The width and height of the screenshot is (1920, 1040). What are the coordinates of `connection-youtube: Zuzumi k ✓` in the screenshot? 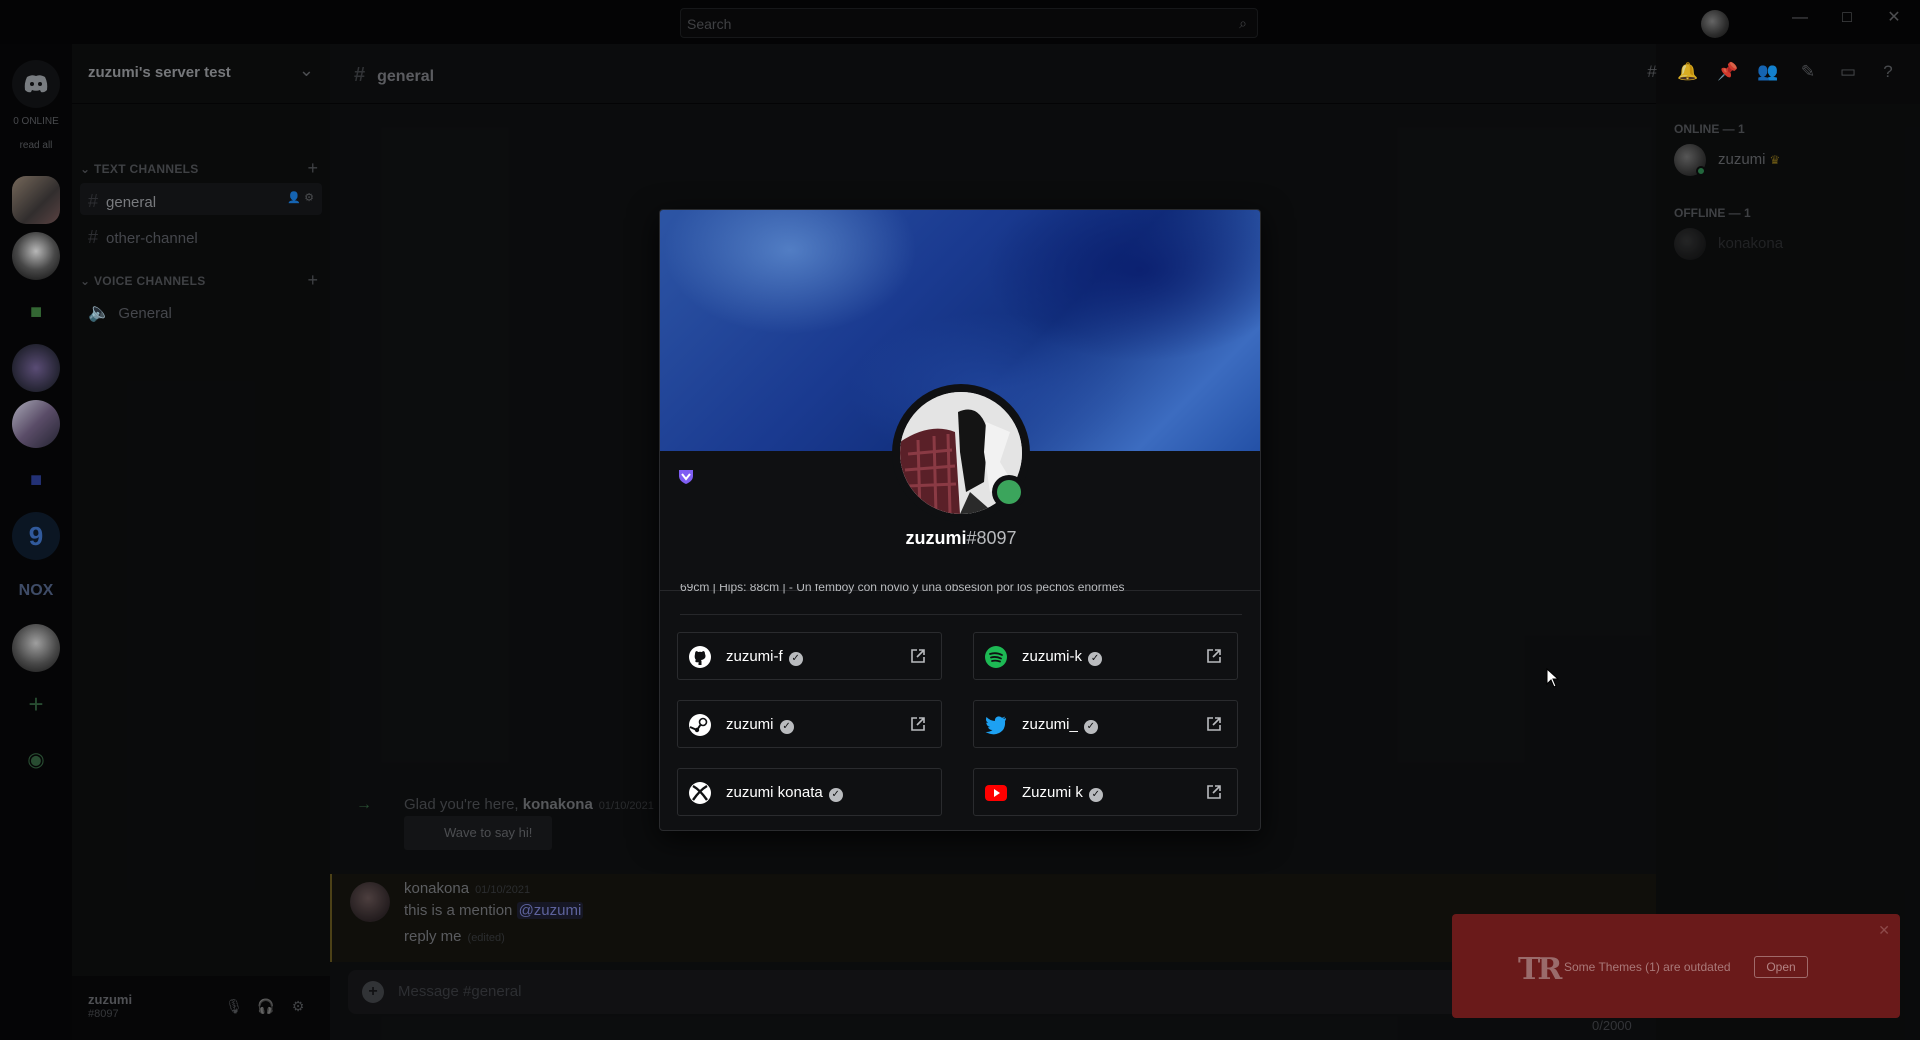 It's located at (1105, 792).